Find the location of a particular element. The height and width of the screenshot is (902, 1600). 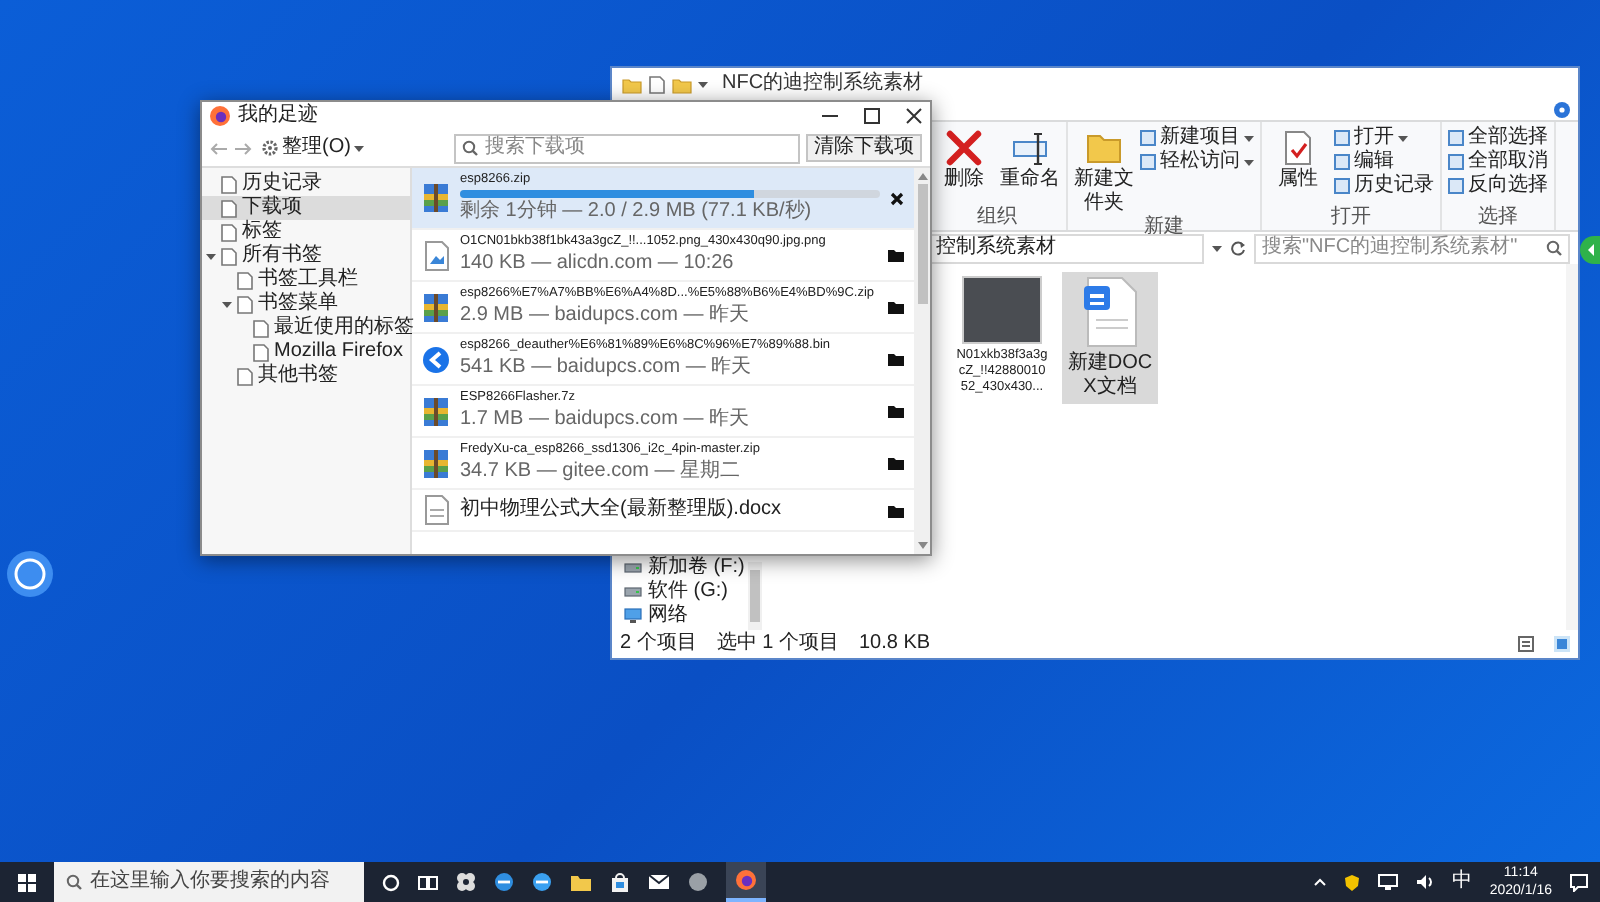

status-text: 2 个项目 is located at coordinates (658, 644).